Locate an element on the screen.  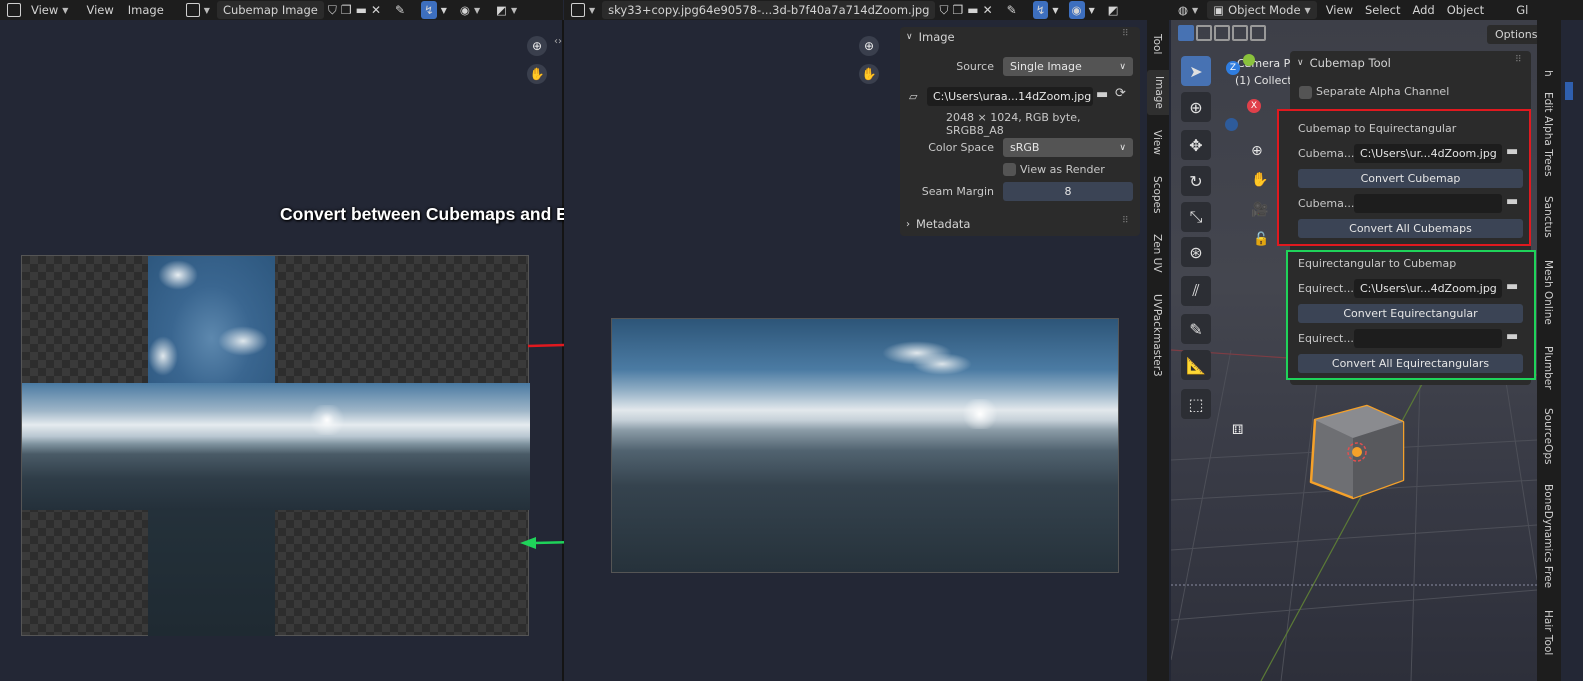
convert-all-cubemaps-button: Convert All Cubemaps is located at coordinates (1410, 228).